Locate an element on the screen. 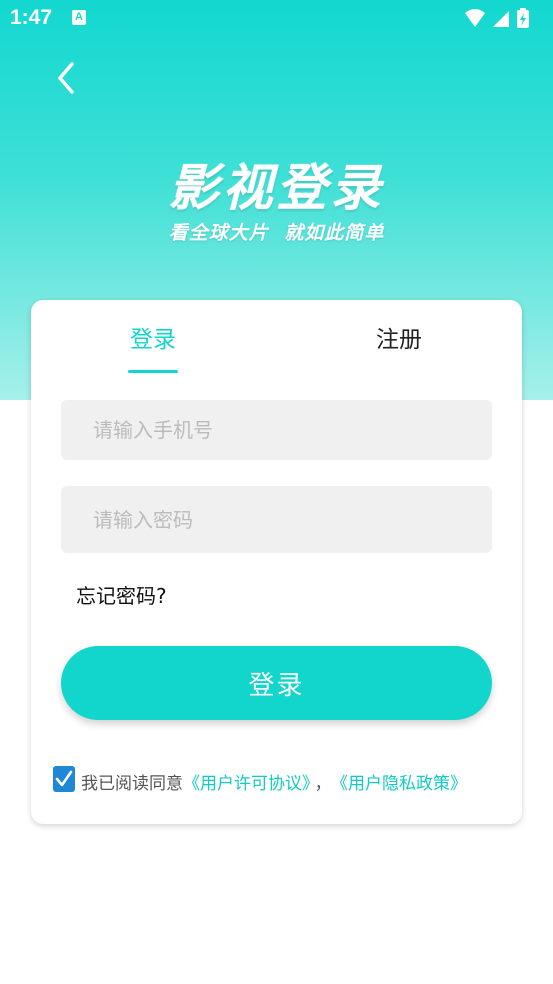  login-button: 登录 is located at coordinates (276, 683).